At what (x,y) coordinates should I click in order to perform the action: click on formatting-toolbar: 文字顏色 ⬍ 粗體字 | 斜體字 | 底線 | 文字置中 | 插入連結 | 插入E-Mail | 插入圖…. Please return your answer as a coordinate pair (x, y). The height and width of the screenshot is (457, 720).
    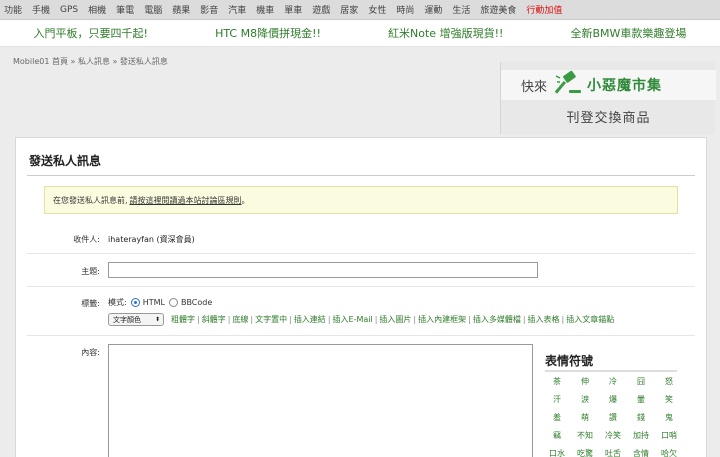
    Looking at the image, I should click on (362, 319).